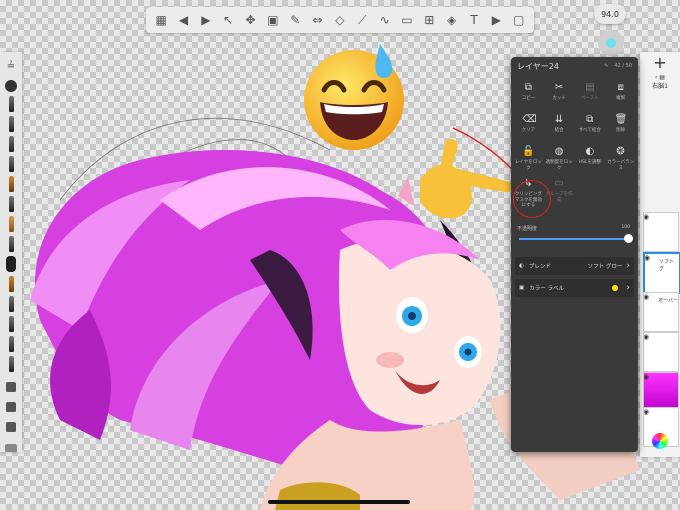 This screenshot has width=680, height=510. Describe the element at coordinates (574, 66) in the screenshot. I see `panel-header: レイヤー24 ✎ 42 / 50` at that location.